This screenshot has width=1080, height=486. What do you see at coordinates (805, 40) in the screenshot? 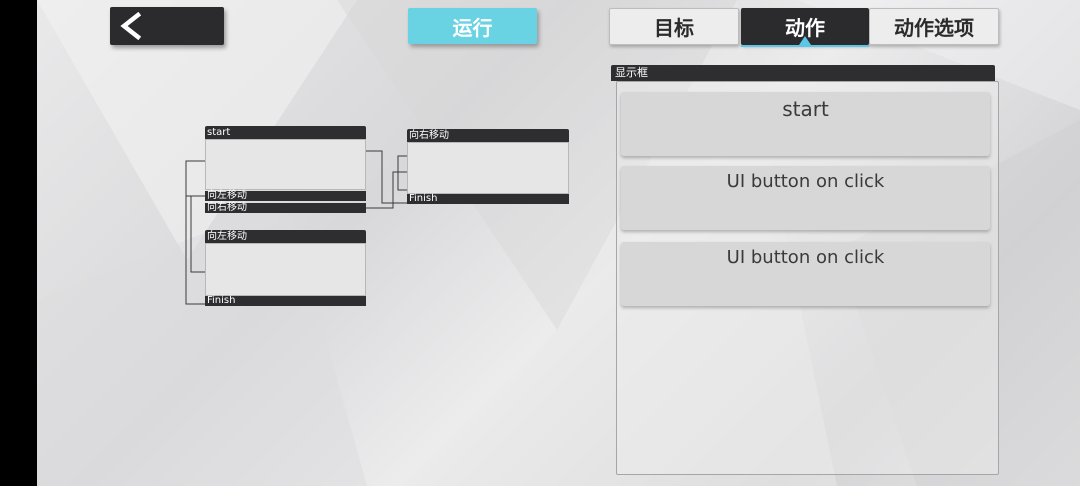
I see `active-tab-indicator` at bounding box center [805, 40].